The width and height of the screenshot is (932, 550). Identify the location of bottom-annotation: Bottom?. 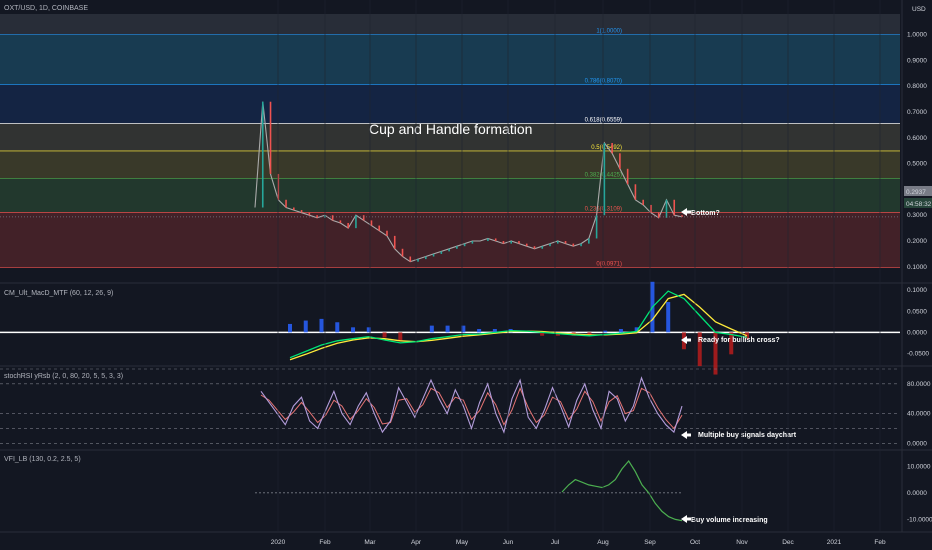
(705, 213).